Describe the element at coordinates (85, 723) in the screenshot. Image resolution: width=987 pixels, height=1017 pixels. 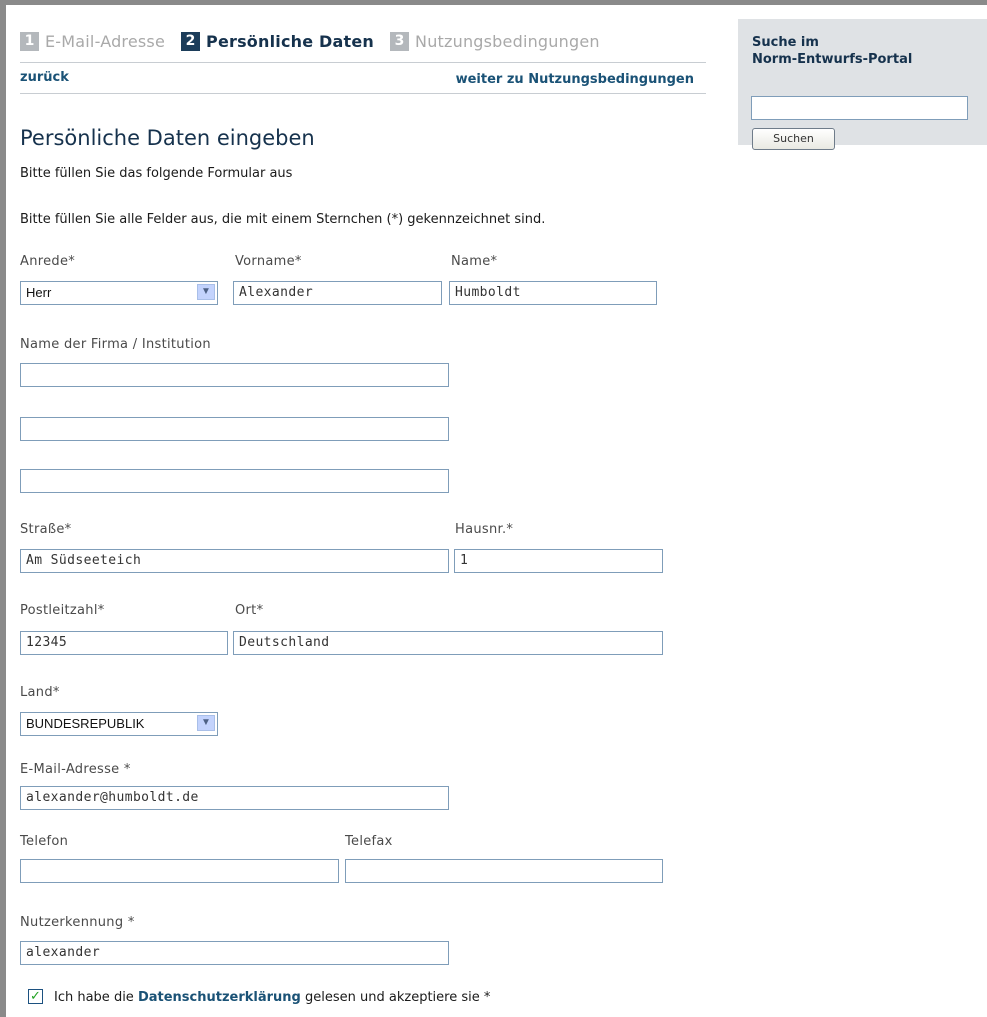
I see `country-value: BUNDESREPUBLIK` at that location.